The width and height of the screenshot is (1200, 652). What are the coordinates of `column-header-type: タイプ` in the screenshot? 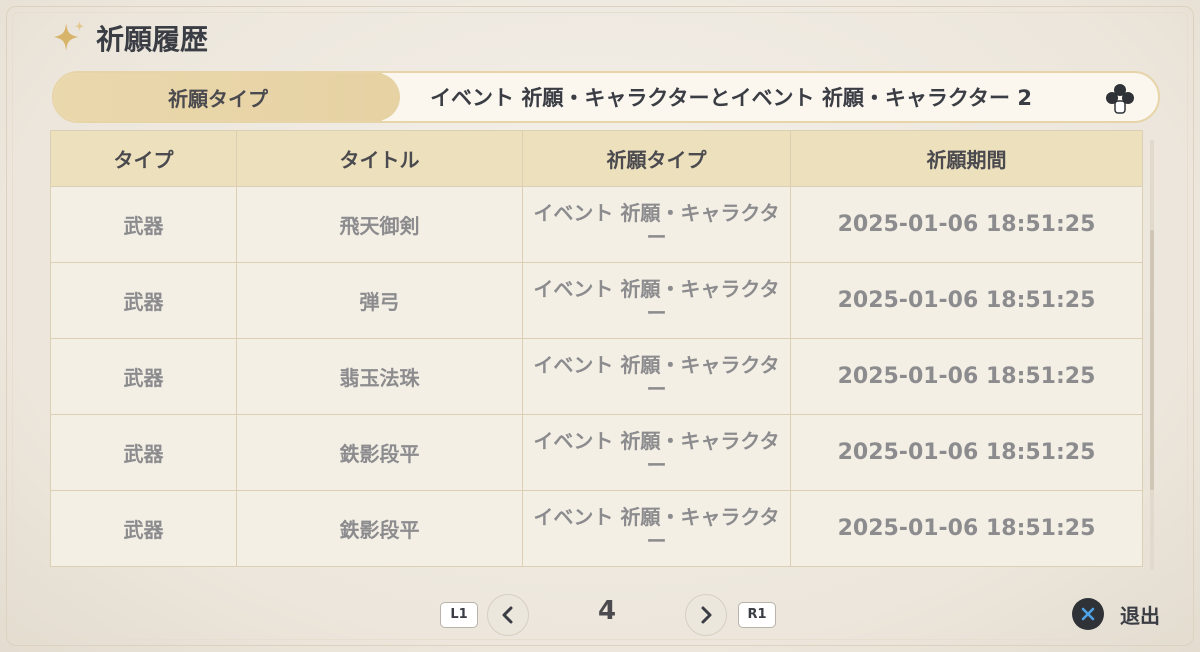 It's located at (143, 158).